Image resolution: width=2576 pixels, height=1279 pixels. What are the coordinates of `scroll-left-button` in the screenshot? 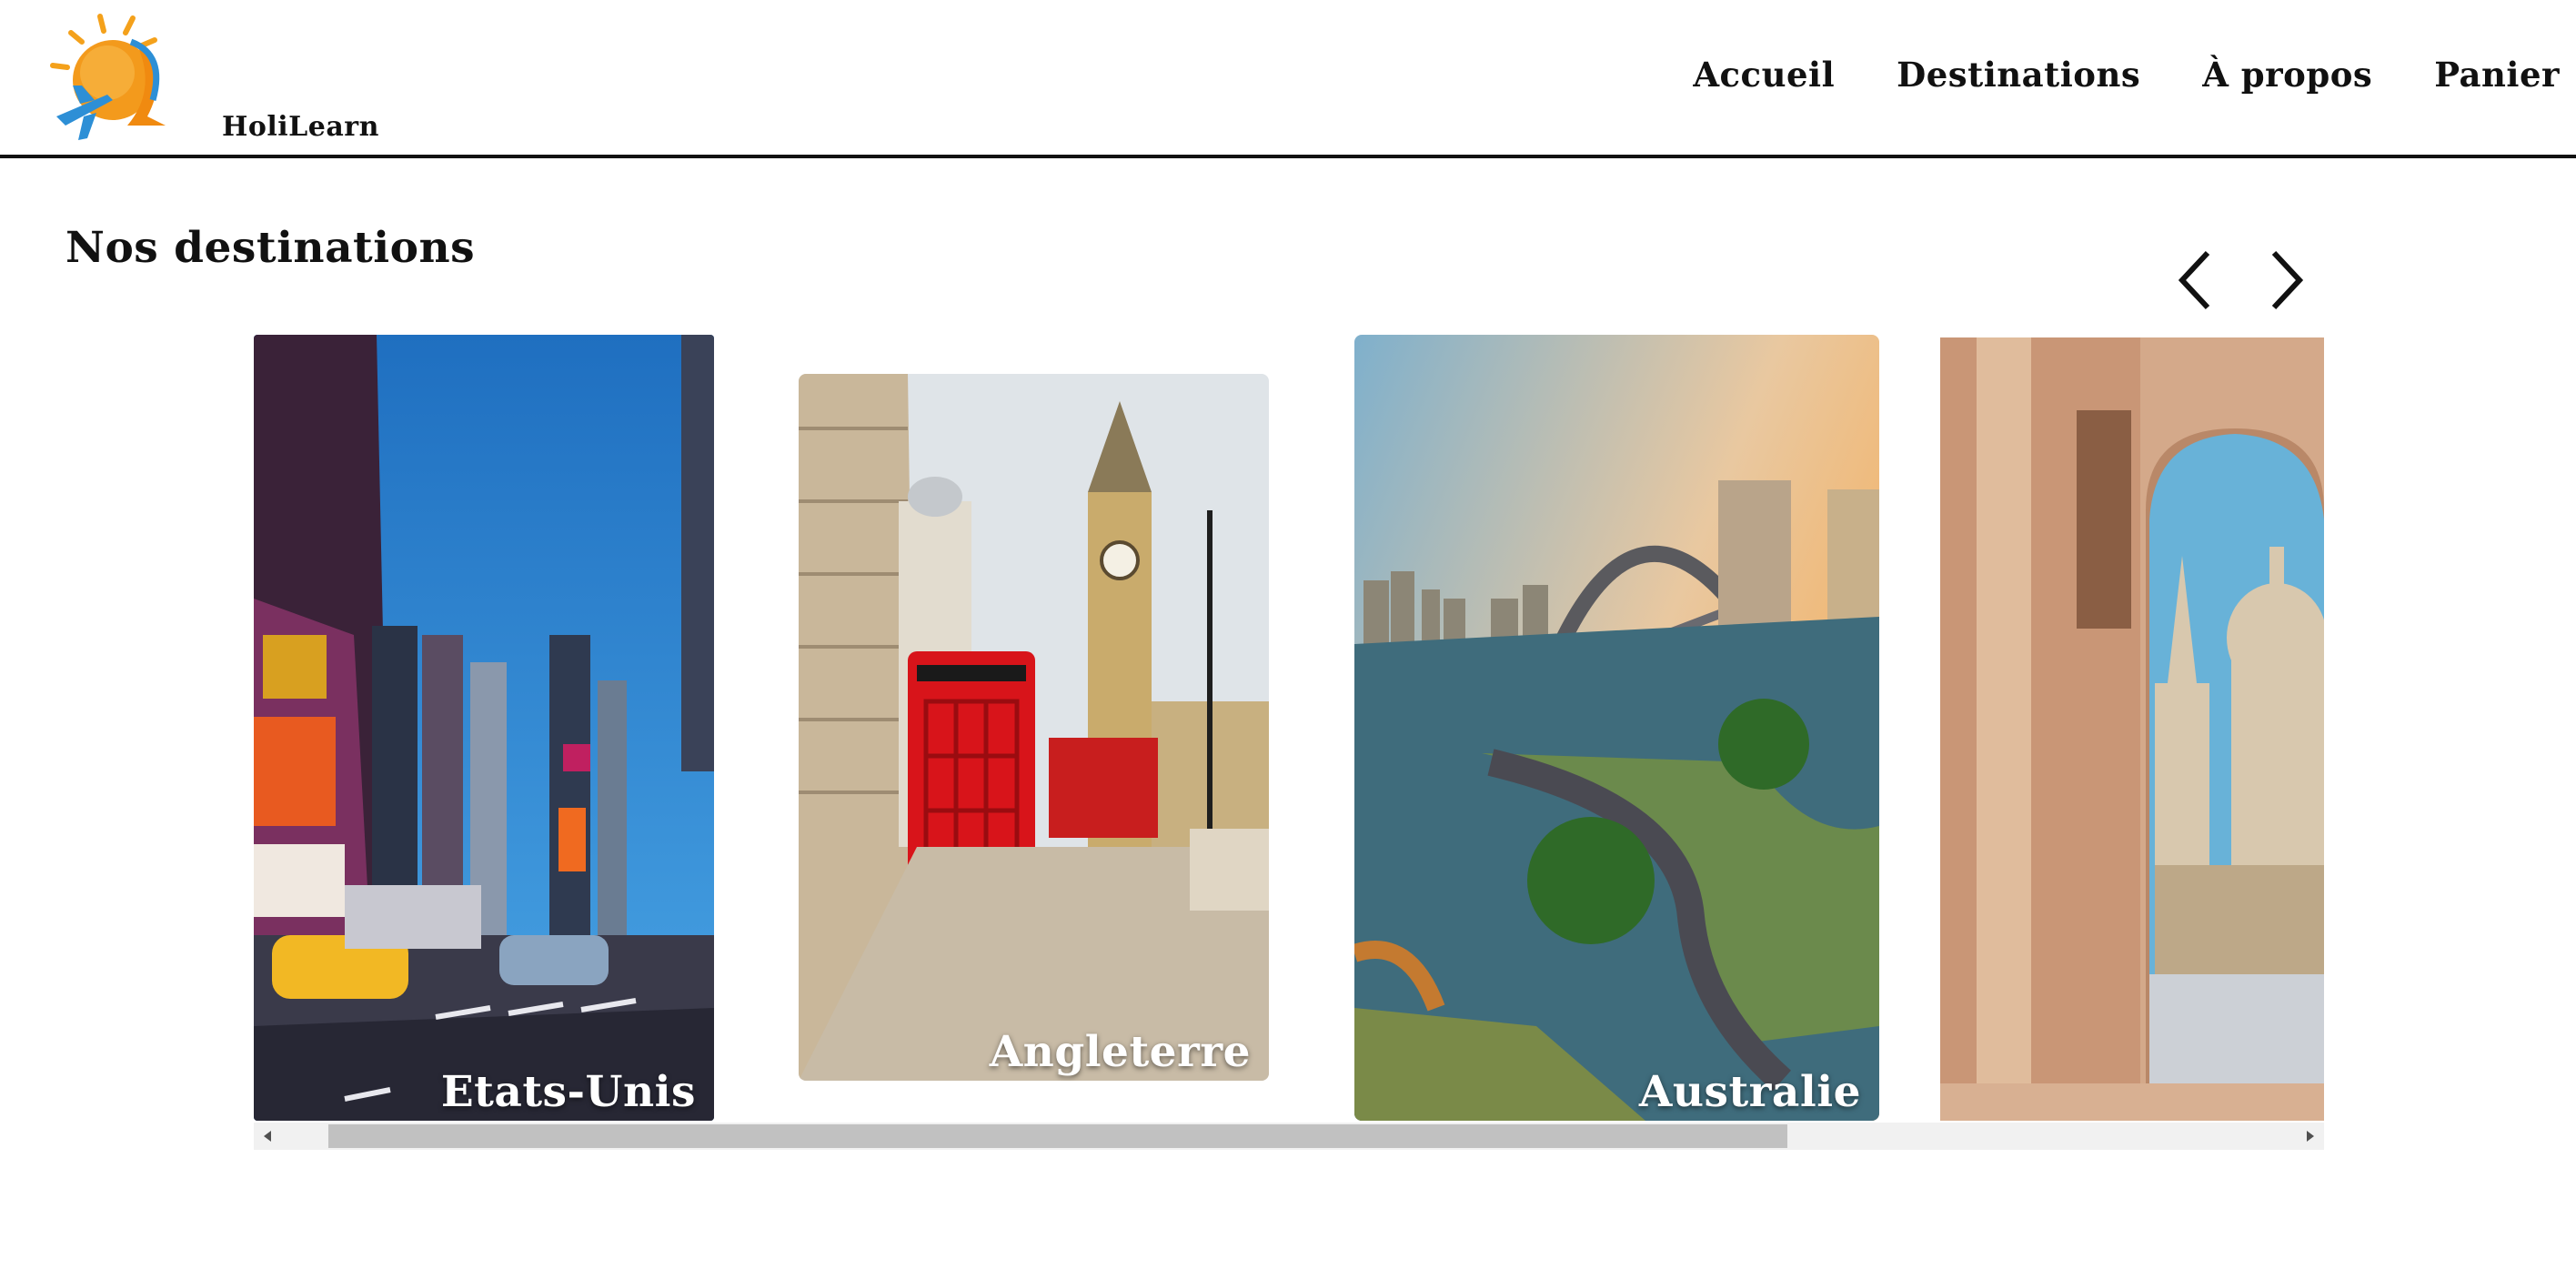 It's located at (267, 1136).